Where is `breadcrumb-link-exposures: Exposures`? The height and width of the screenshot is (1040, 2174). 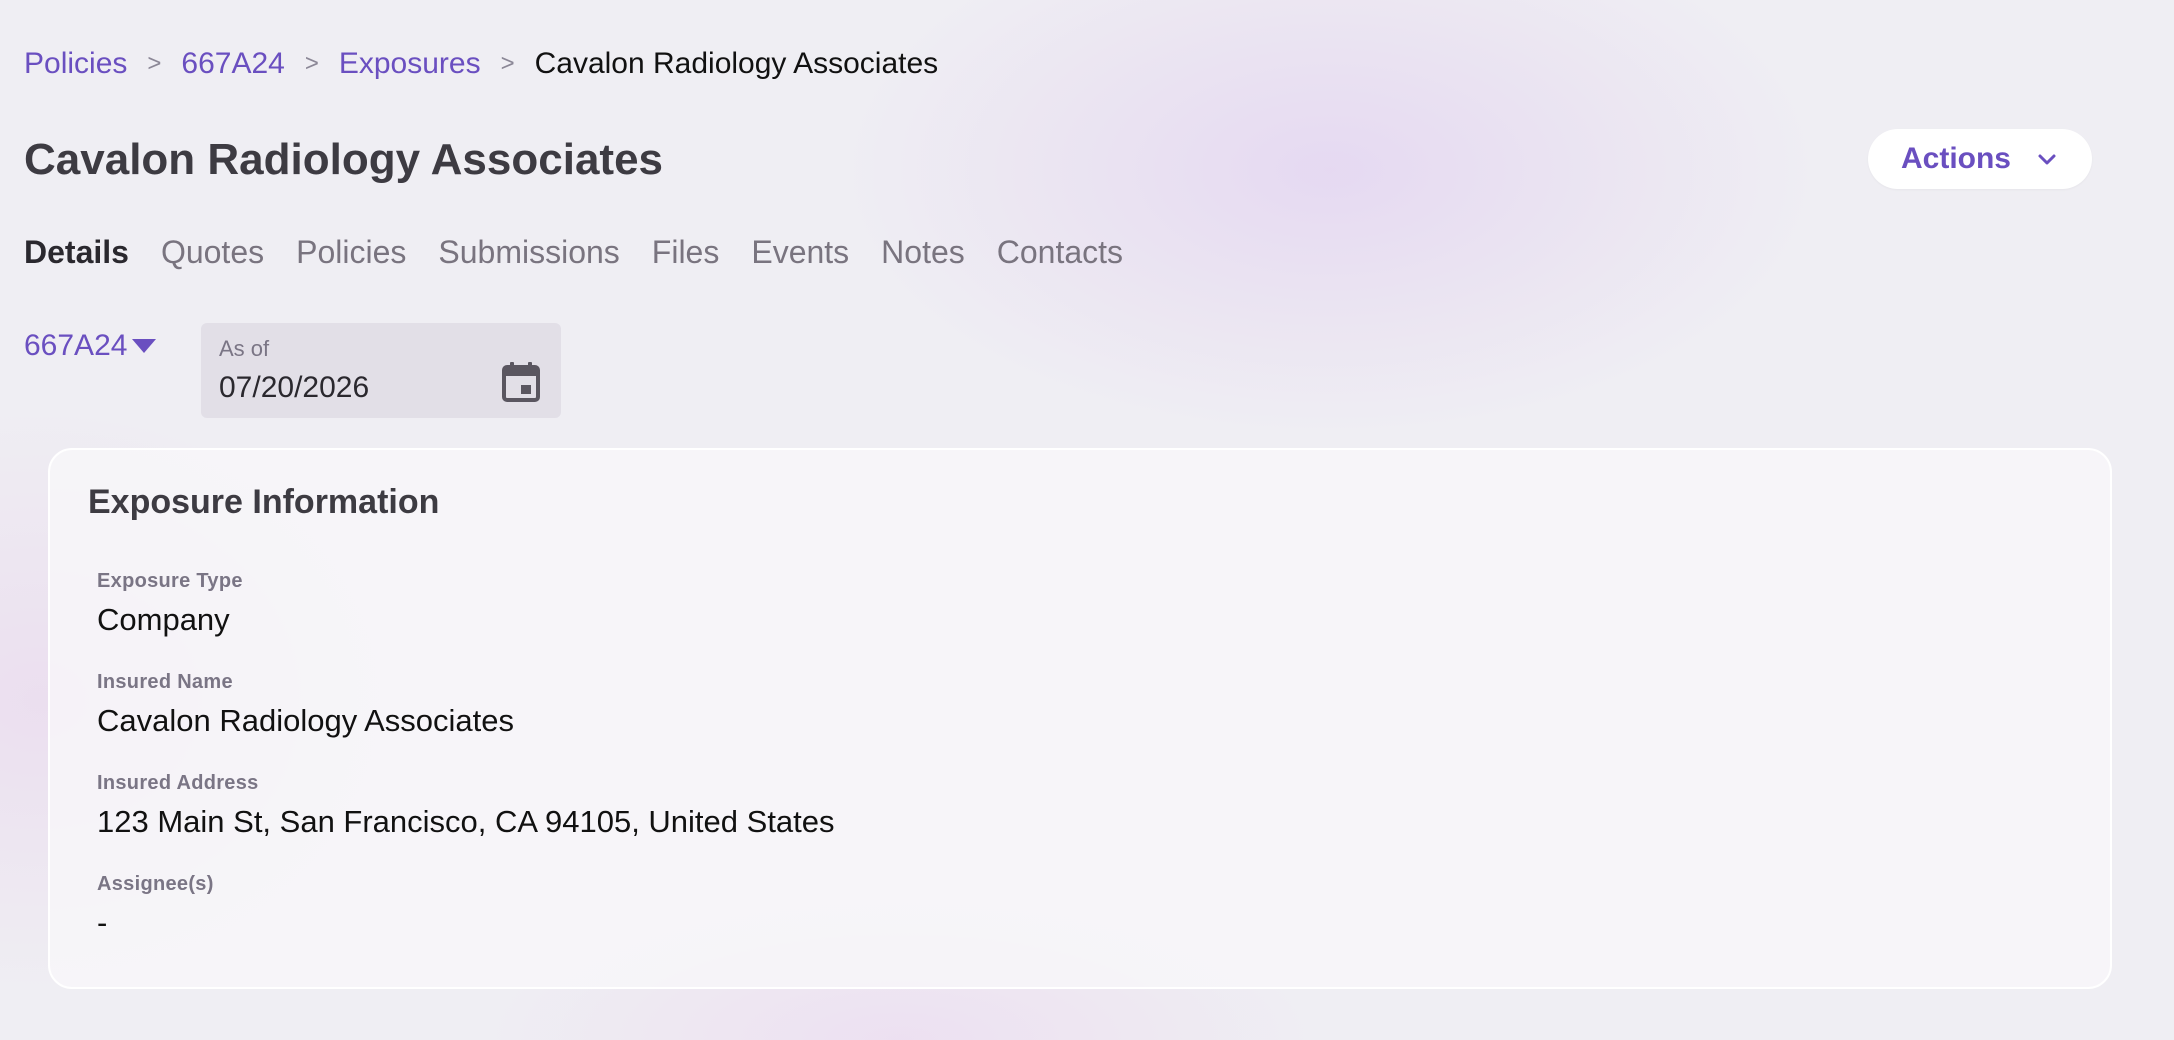
breadcrumb-link-exposures: Exposures is located at coordinates (410, 64).